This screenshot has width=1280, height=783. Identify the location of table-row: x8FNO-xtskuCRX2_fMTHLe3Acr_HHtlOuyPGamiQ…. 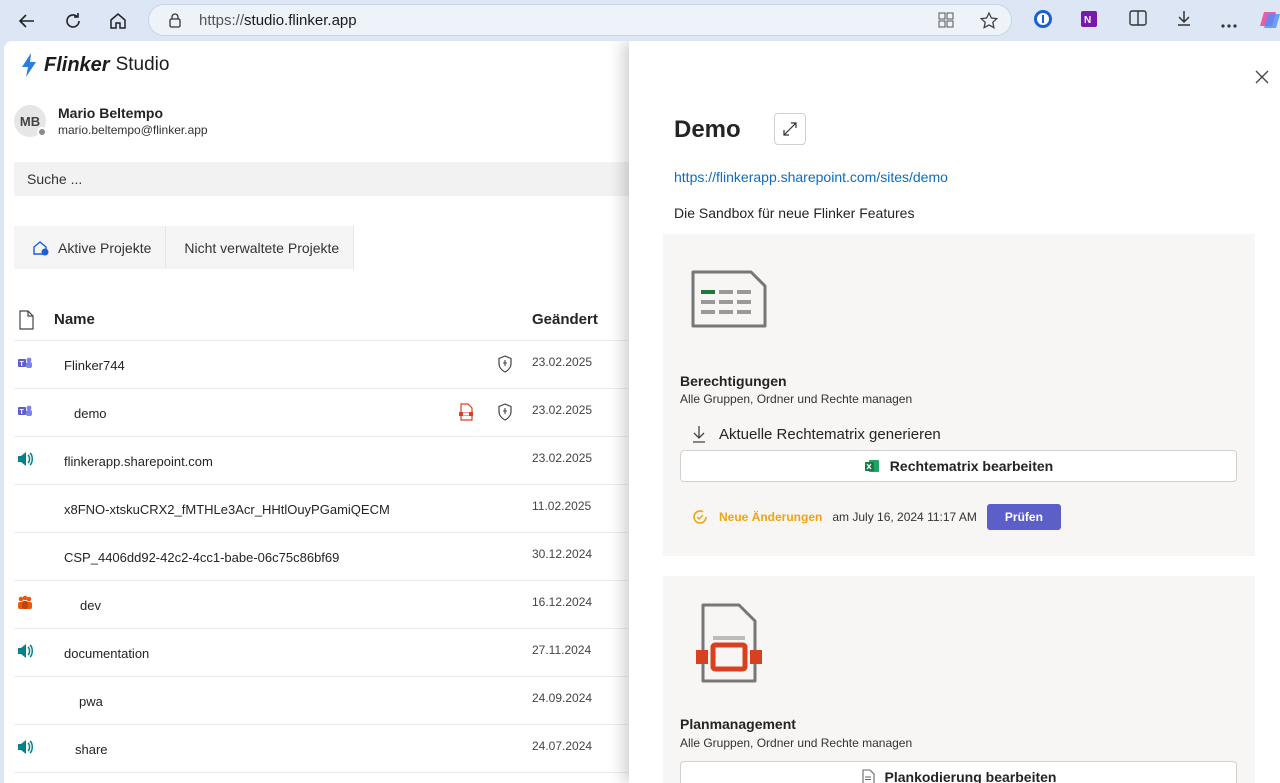
(324, 509).